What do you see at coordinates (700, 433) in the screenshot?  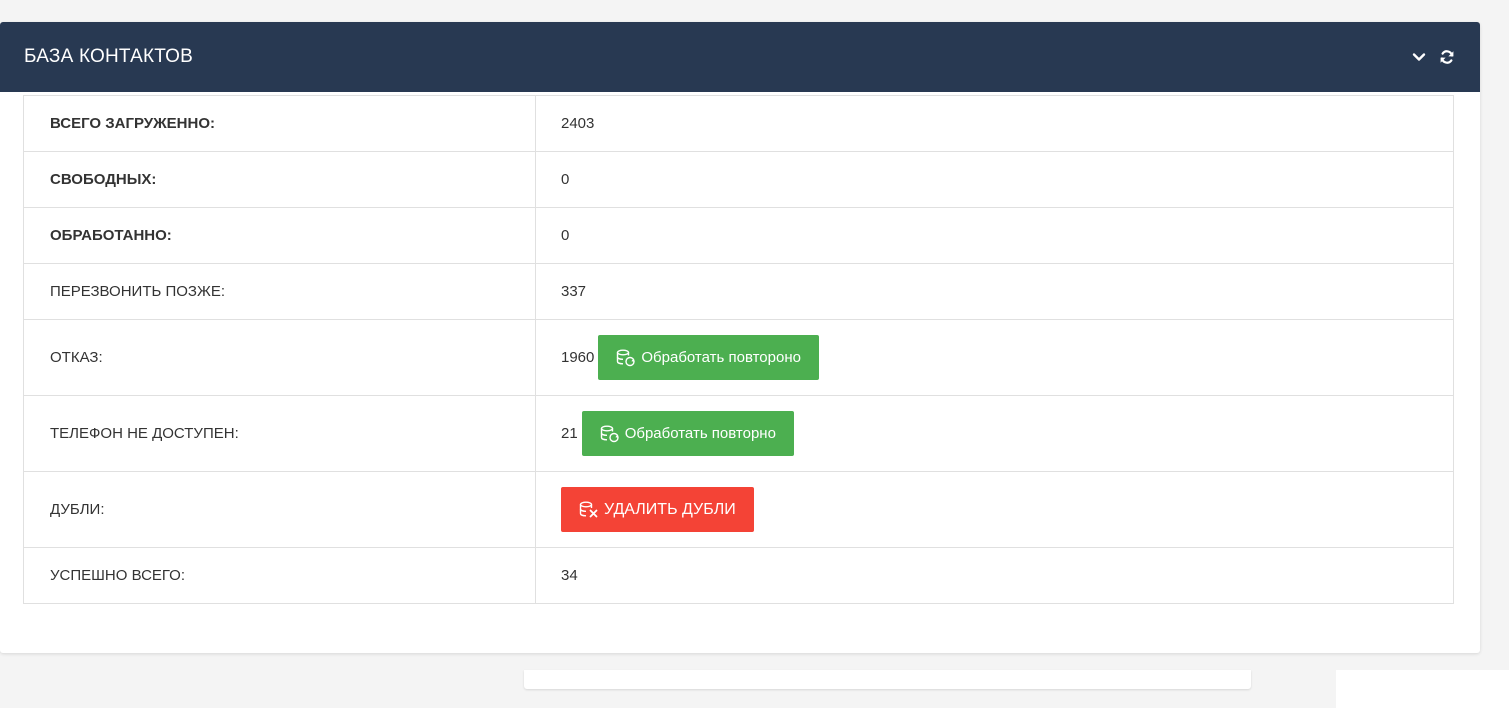 I see `reprocess-unavailable-label: Обработать повторно` at bounding box center [700, 433].